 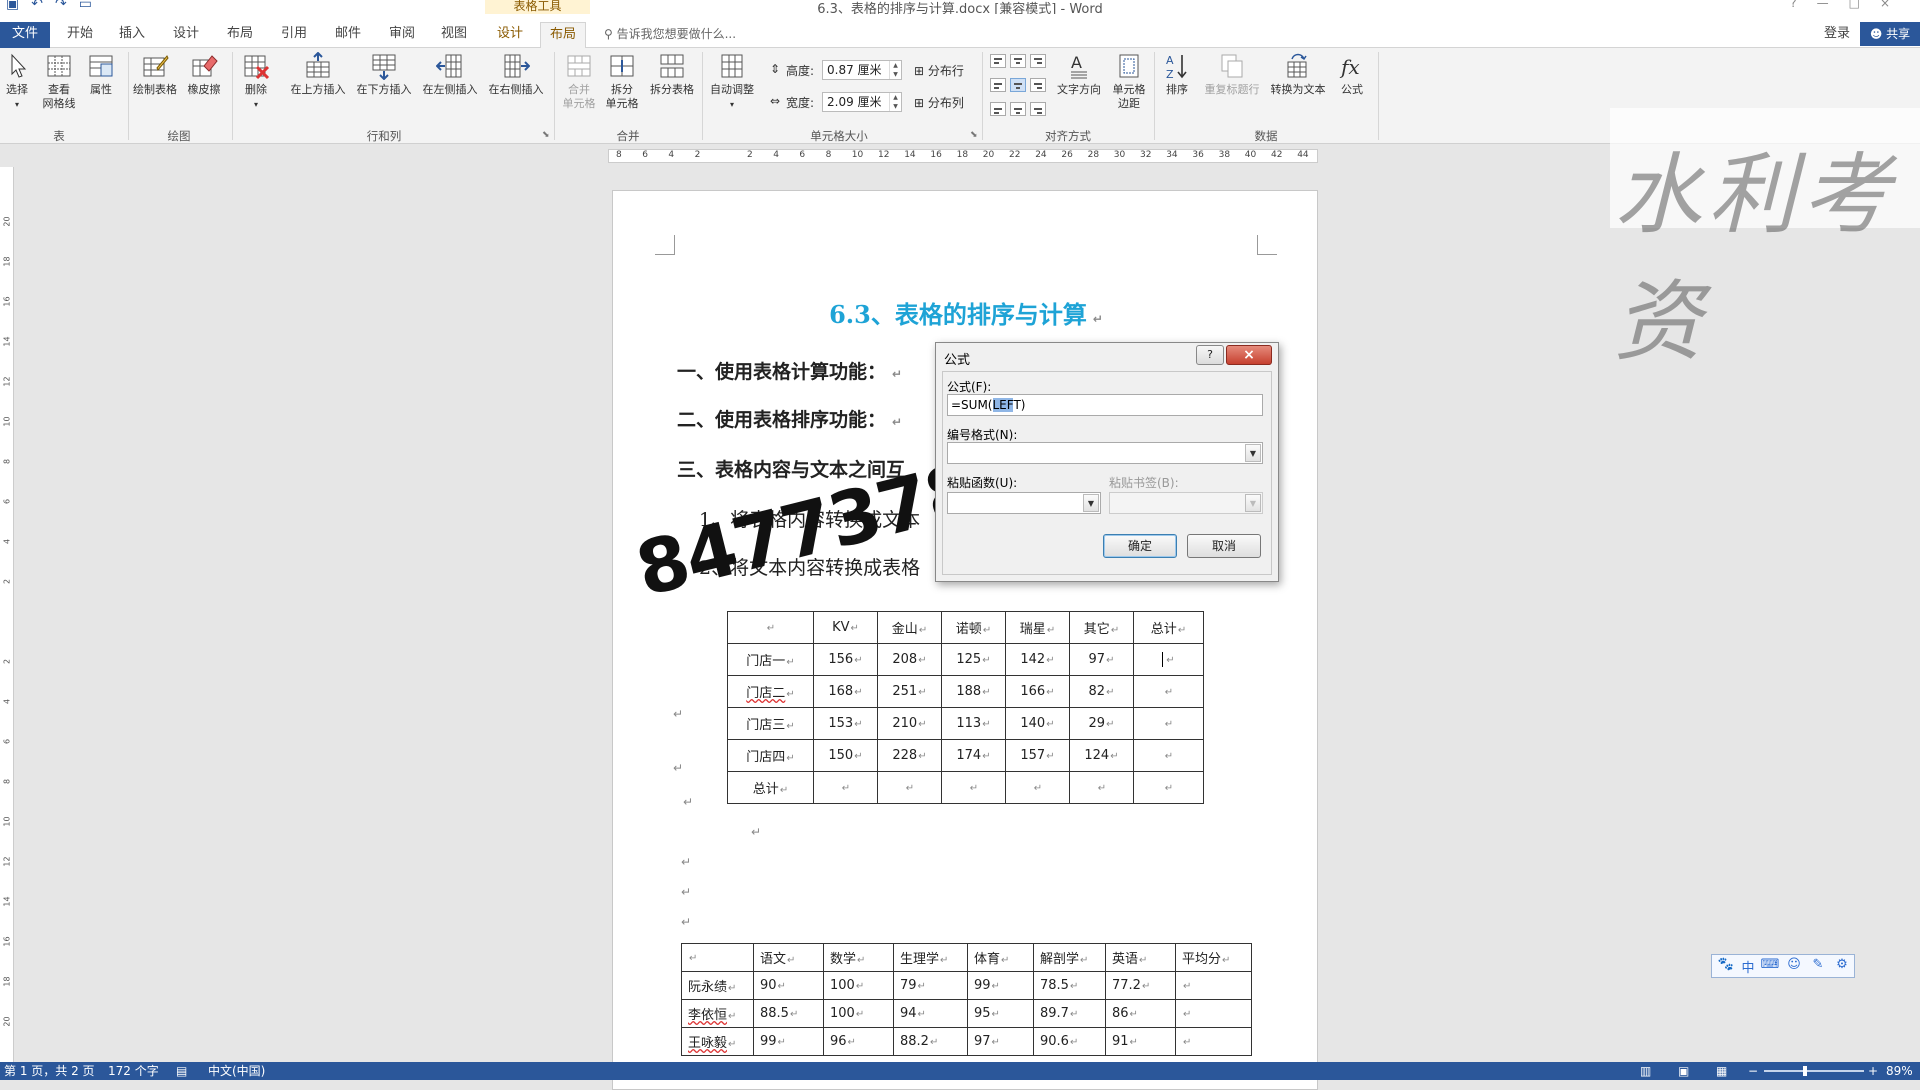 I want to click on table-cell: 29↵, so click(x=1101, y=723).